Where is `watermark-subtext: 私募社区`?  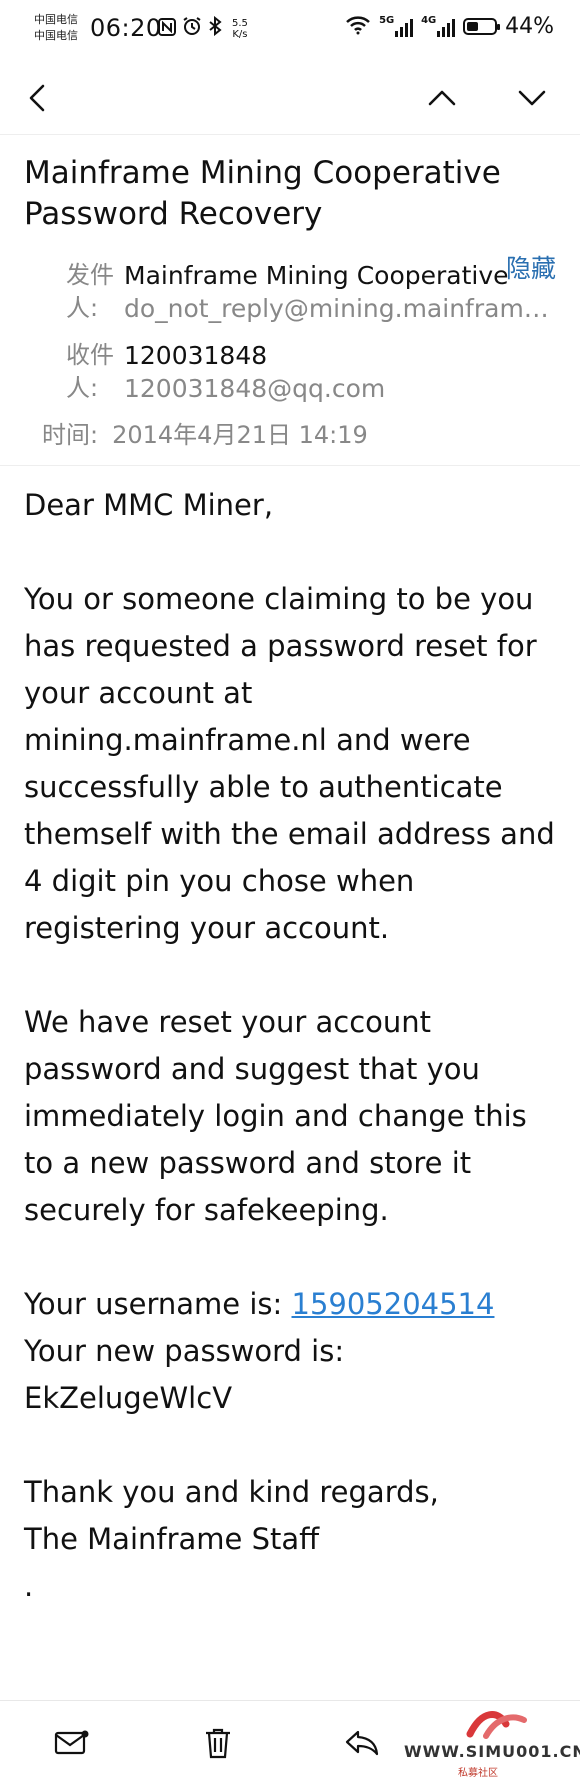
watermark-subtext: 私募社区 is located at coordinates (478, 1773).